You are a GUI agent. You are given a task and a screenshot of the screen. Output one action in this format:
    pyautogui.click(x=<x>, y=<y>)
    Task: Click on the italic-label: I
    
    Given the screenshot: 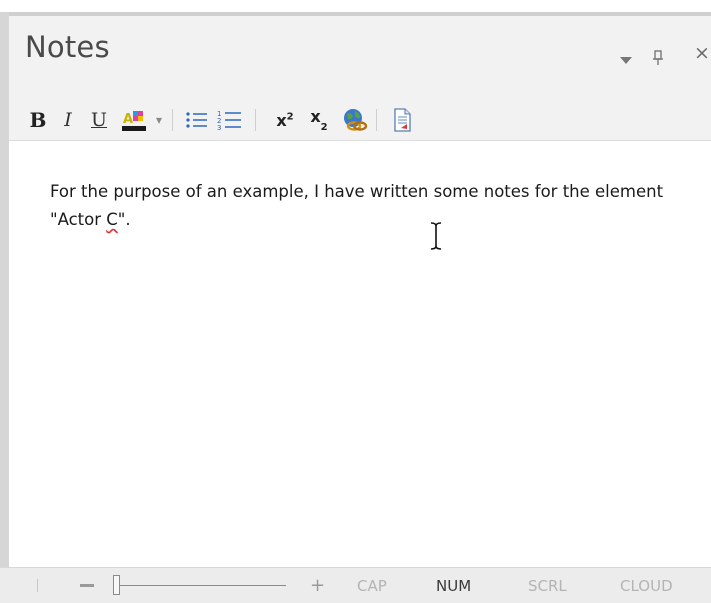 What is the action you would take?
    pyautogui.click(x=68, y=120)
    